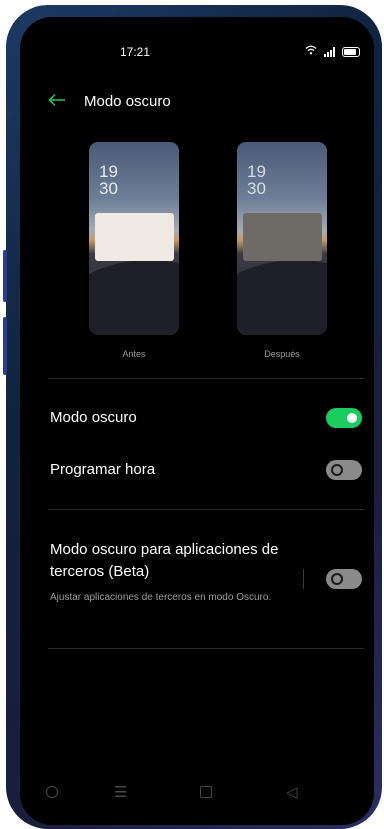  I want to click on third-party-toggle, so click(344, 579).